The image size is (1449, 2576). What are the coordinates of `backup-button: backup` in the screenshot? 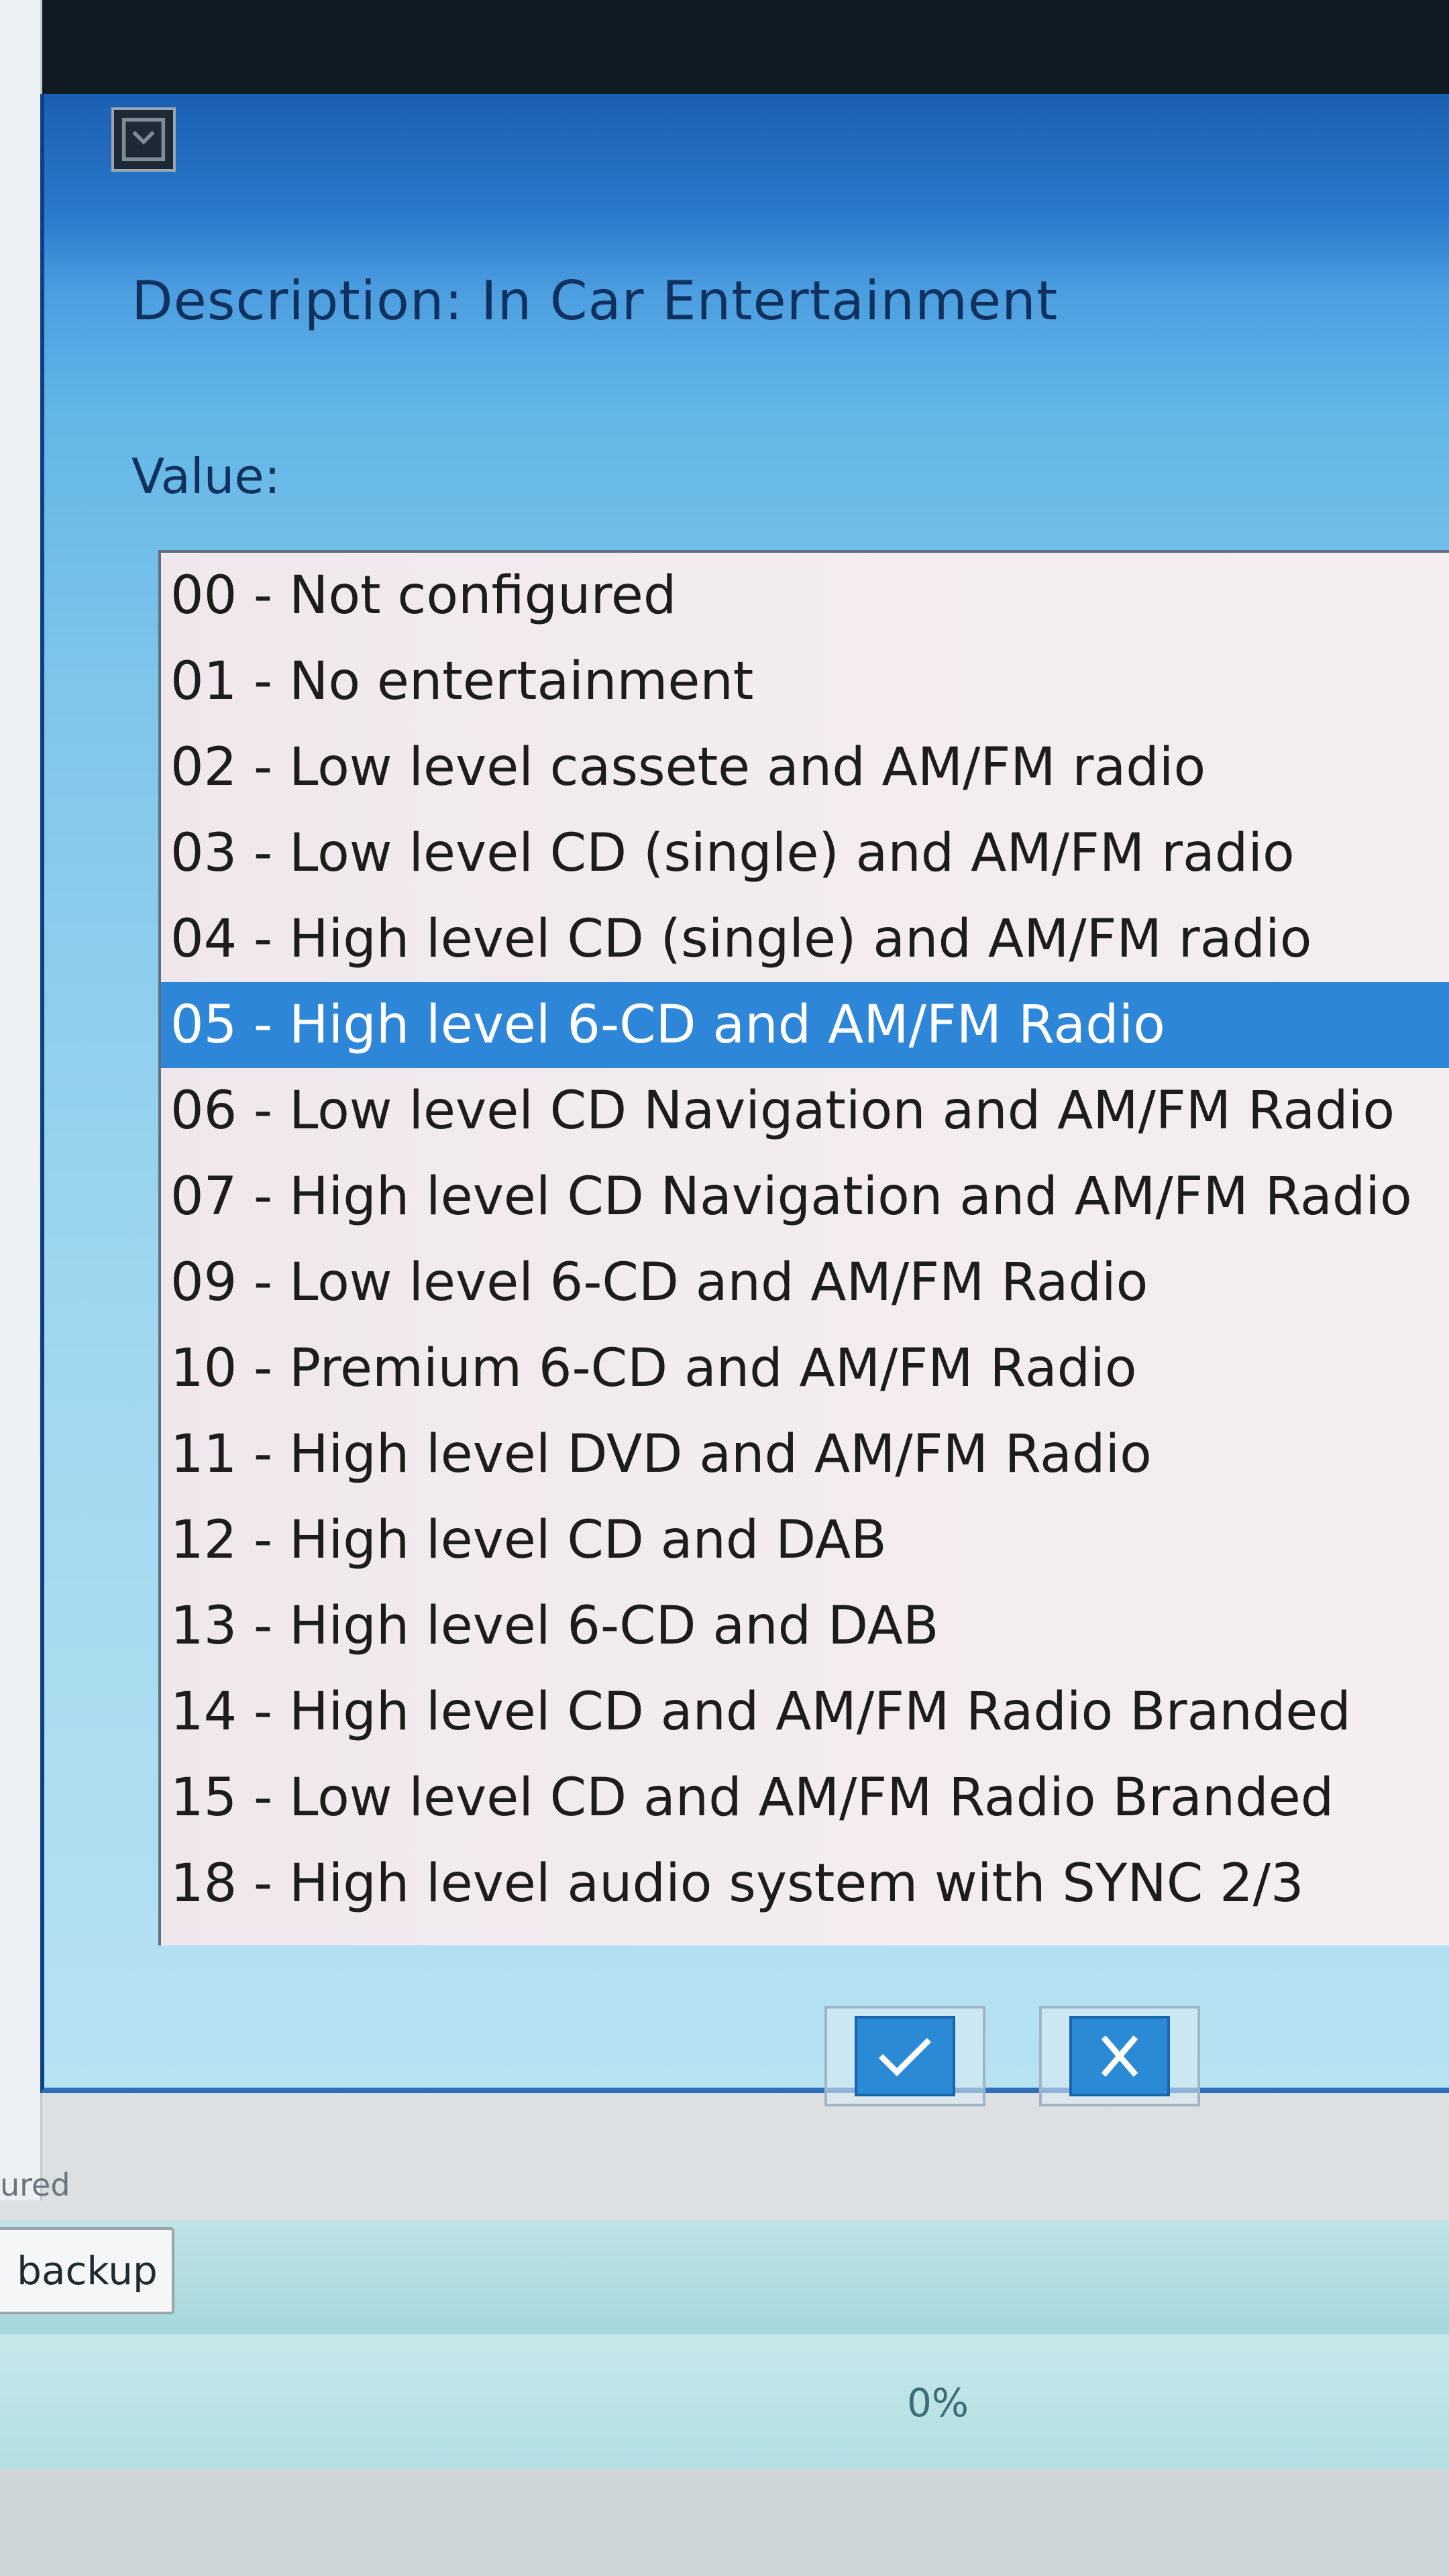 It's located at (87, 2270).